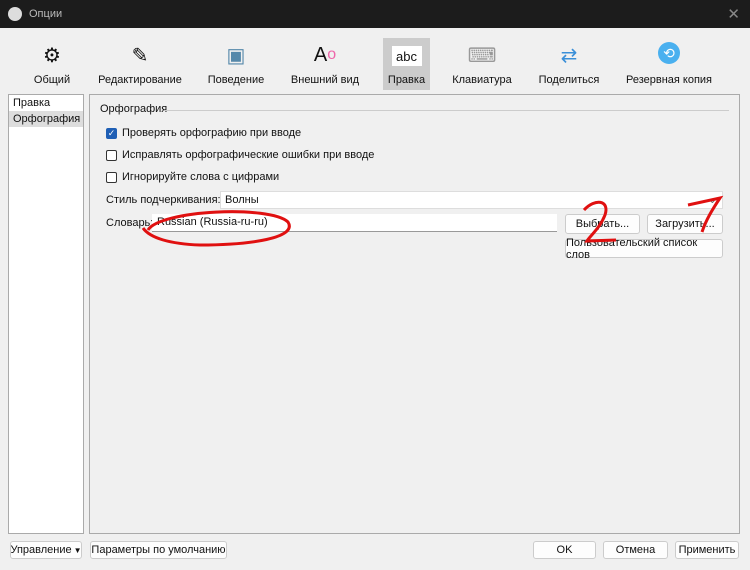 This screenshot has width=750, height=570. What do you see at coordinates (446, 110) in the screenshot?
I see `divider` at bounding box center [446, 110].